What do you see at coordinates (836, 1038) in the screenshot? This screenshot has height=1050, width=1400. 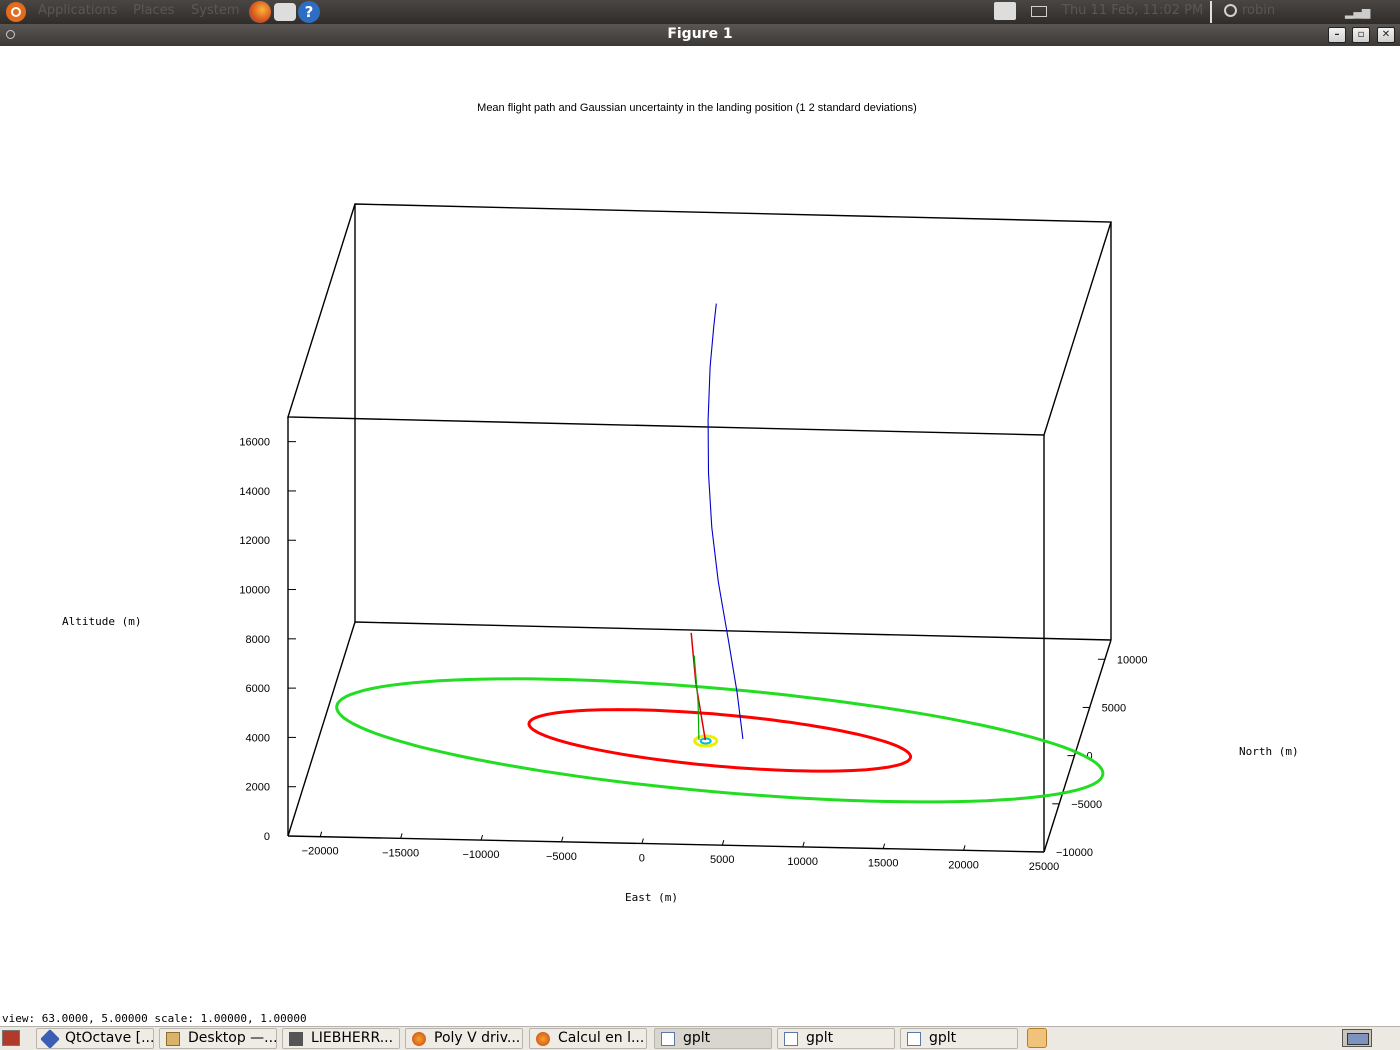 I see `task-gplt-2: gplt` at bounding box center [836, 1038].